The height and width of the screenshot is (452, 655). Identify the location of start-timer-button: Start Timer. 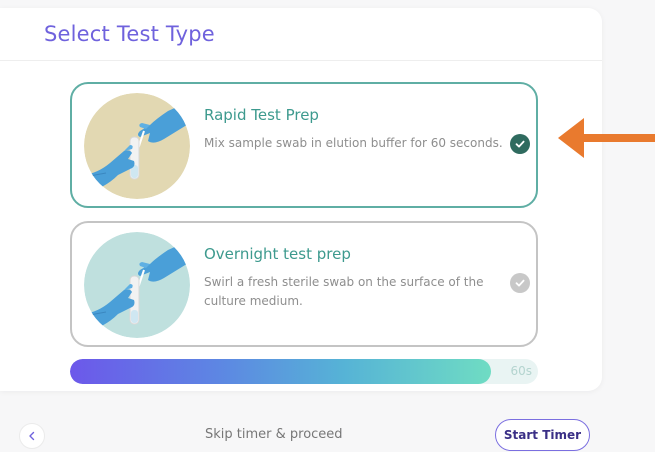
(542, 435).